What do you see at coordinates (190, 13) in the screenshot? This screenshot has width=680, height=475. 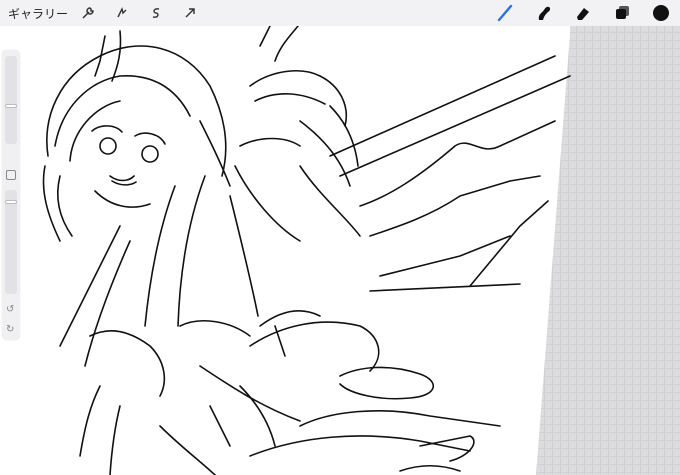 I see `transform-arrow-icon` at bounding box center [190, 13].